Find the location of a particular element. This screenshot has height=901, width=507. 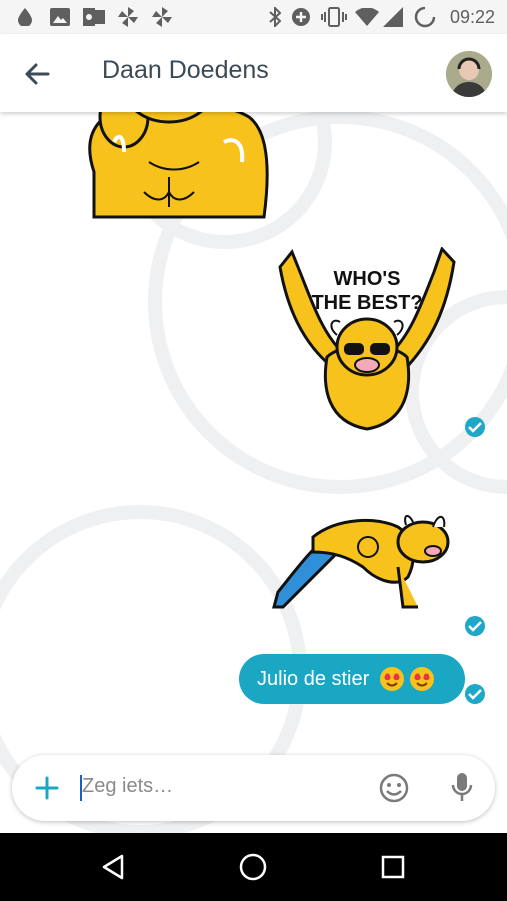

wifi-icon is located at coordinates (367, 17).